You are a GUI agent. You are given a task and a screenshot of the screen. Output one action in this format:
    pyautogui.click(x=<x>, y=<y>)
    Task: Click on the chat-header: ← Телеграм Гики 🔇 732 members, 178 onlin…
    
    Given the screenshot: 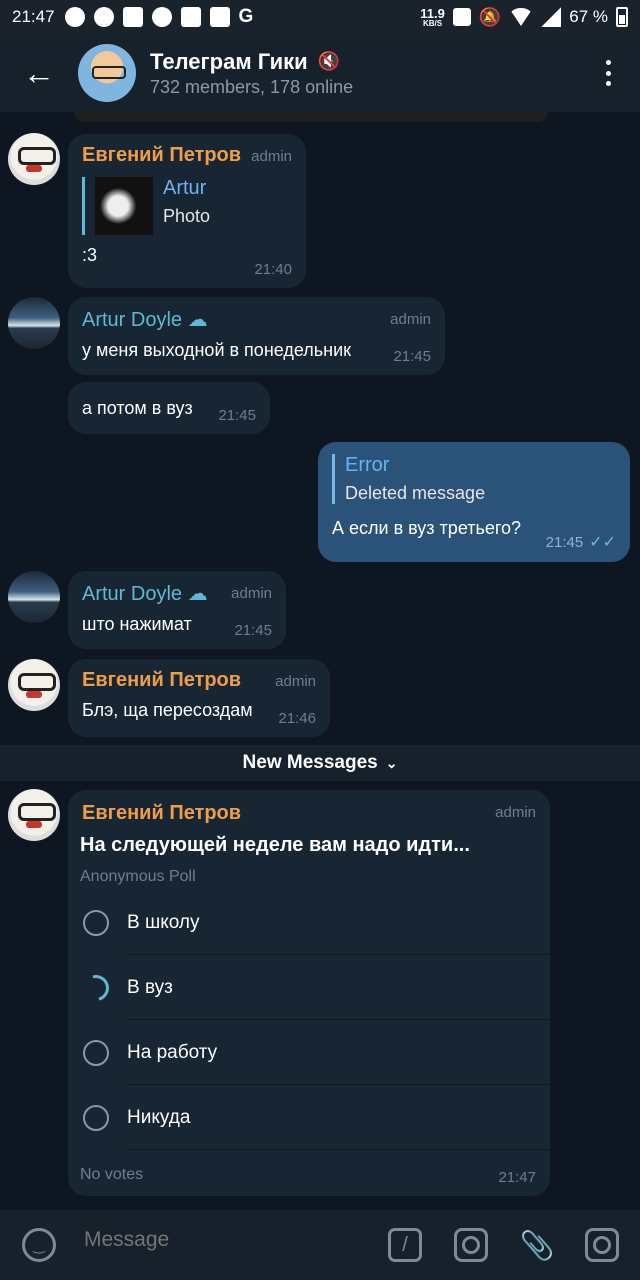 What is the action you would take?
    pyautogui.click(x=320, y=73)
    